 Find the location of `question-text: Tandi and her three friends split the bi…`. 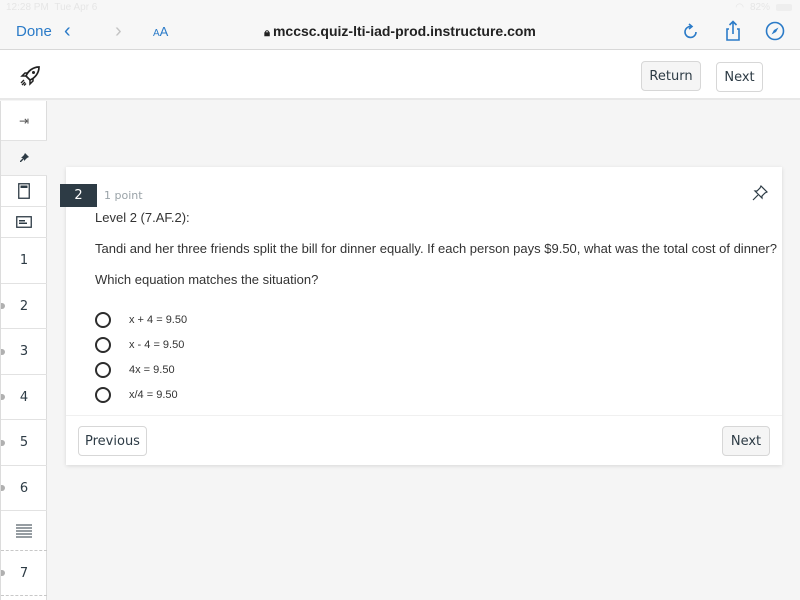

question-text: Tandi and her three friends split the bi… is located at coordinates (436, 248).